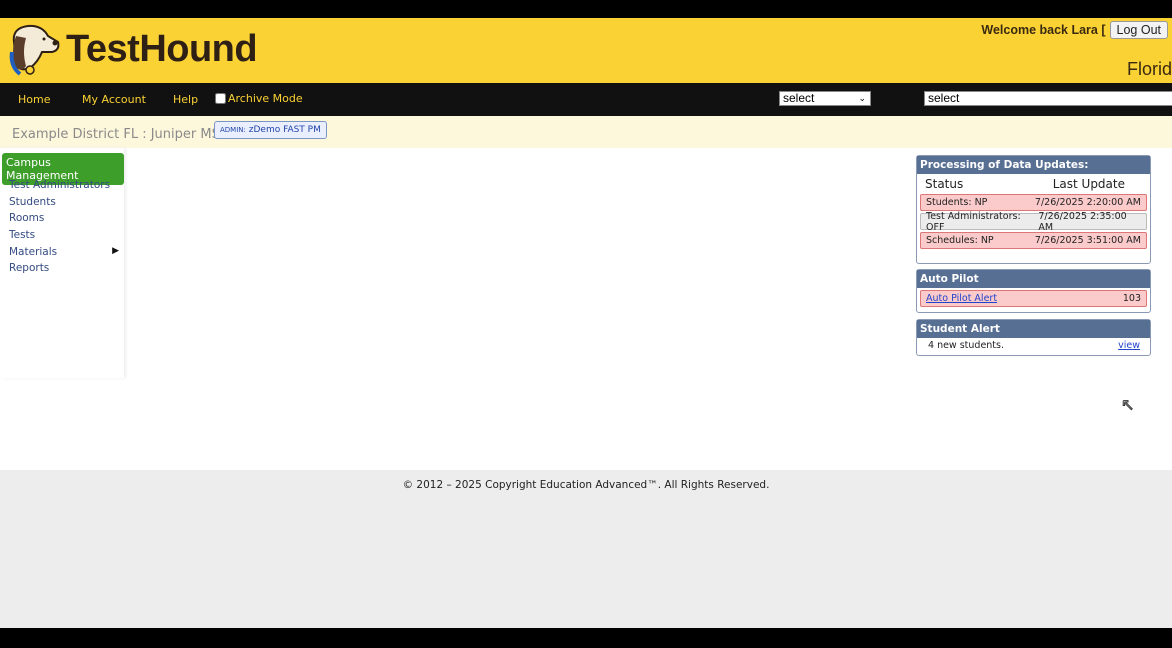 The image size is (1172, 648). What do you see at coordinates (1127, 405) in the screenshot?
I see `mouse-cursor-icon: ↖` at bounding box center [1127, 405].